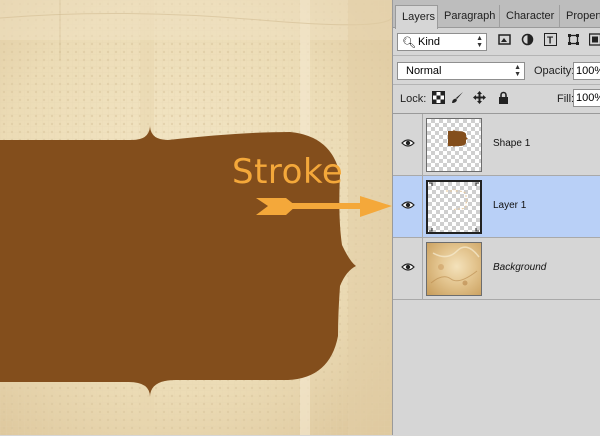 This screenshot has height=436, width=600. Describe the element at coordinates (429, 42) in the screenshot. I see `filter-kind-value: Kind` at that location.